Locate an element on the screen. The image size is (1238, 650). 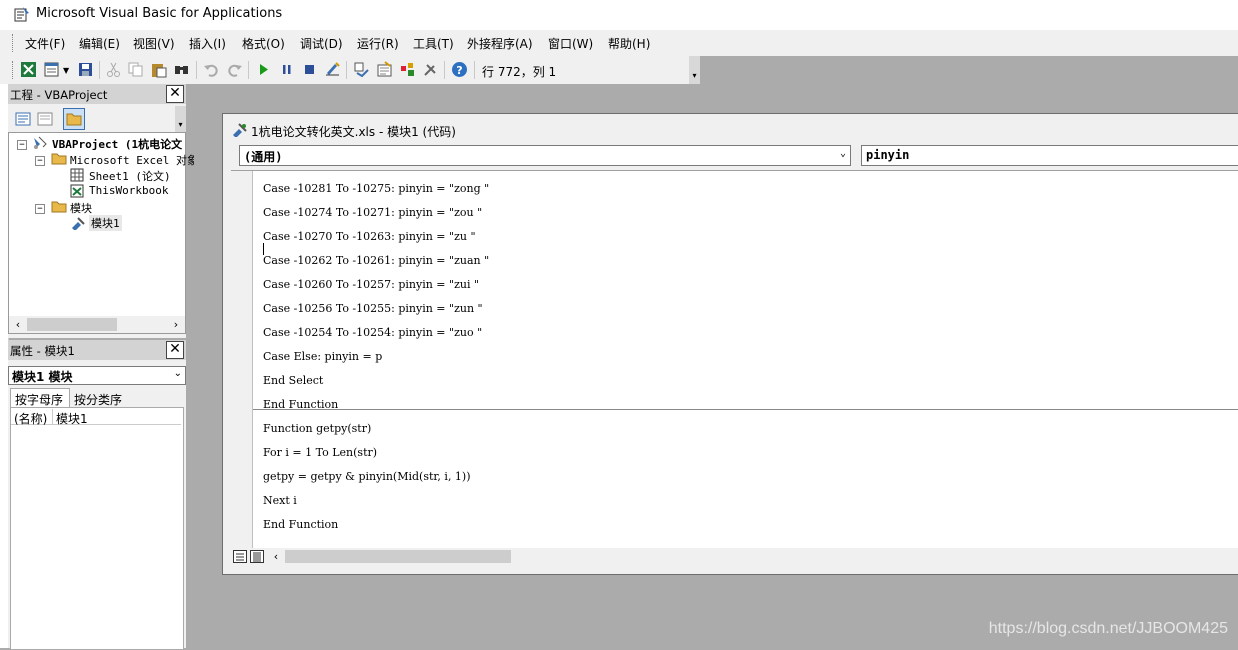
view-object-icon is located at coordinates (45, 119).